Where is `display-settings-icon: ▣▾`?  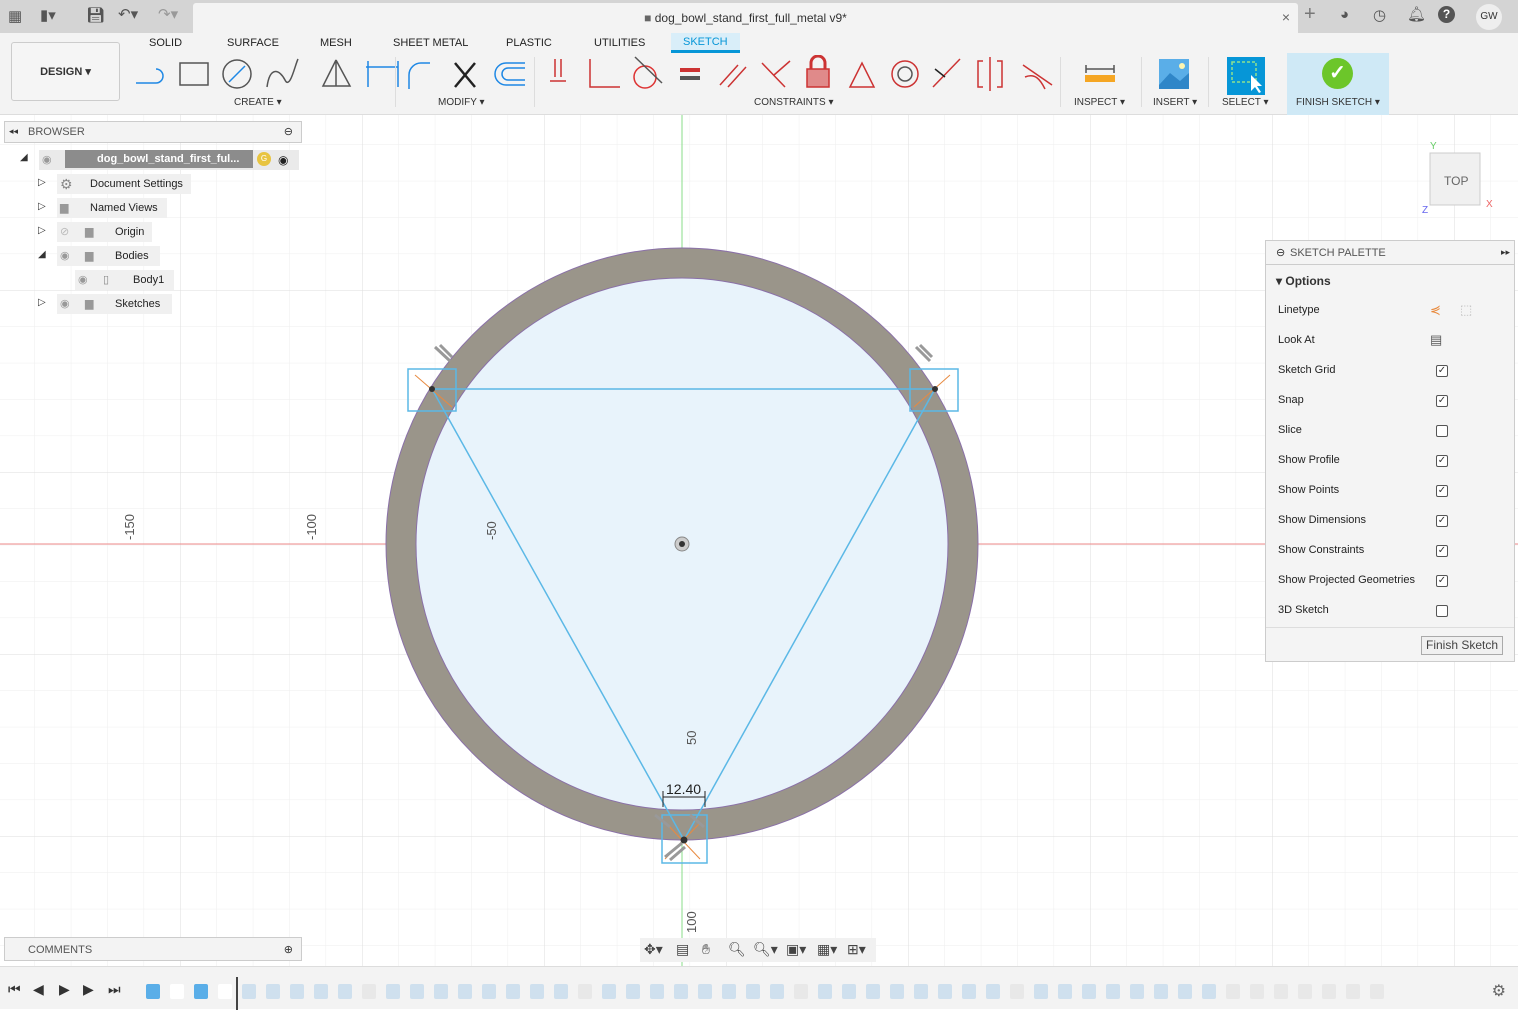
display-settings-icon: ▣▾ is located at coordinates (796, 949).